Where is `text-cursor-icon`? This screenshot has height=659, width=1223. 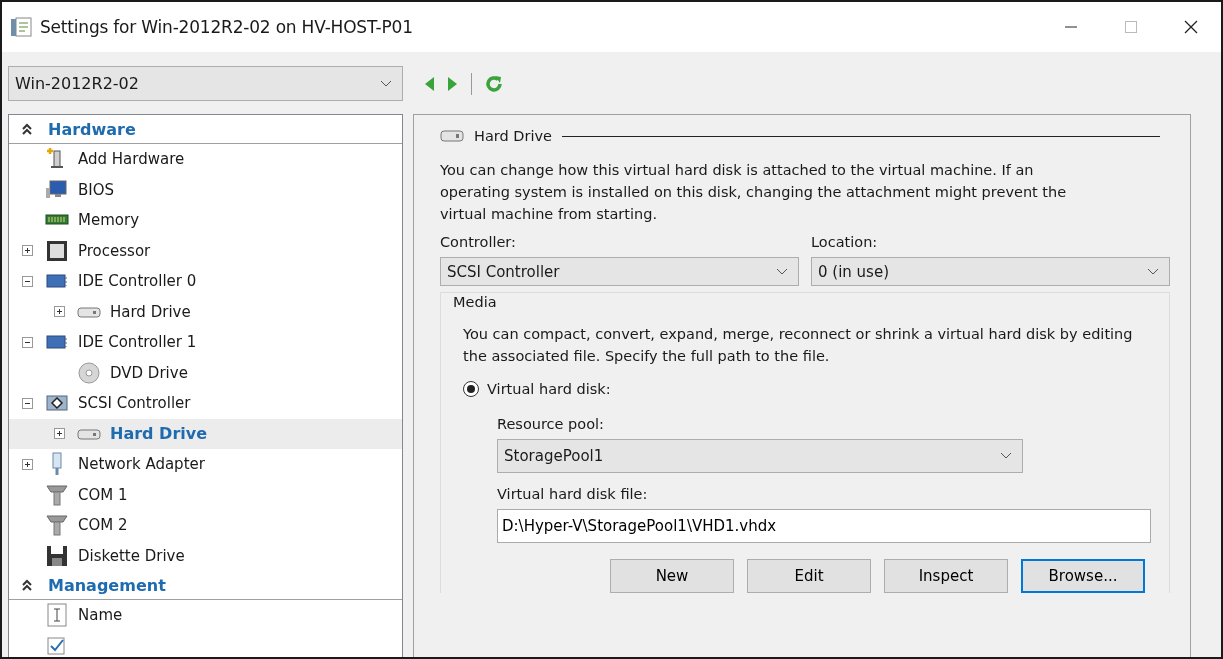 text-cursor-icon is located at coordinates (57, 615).